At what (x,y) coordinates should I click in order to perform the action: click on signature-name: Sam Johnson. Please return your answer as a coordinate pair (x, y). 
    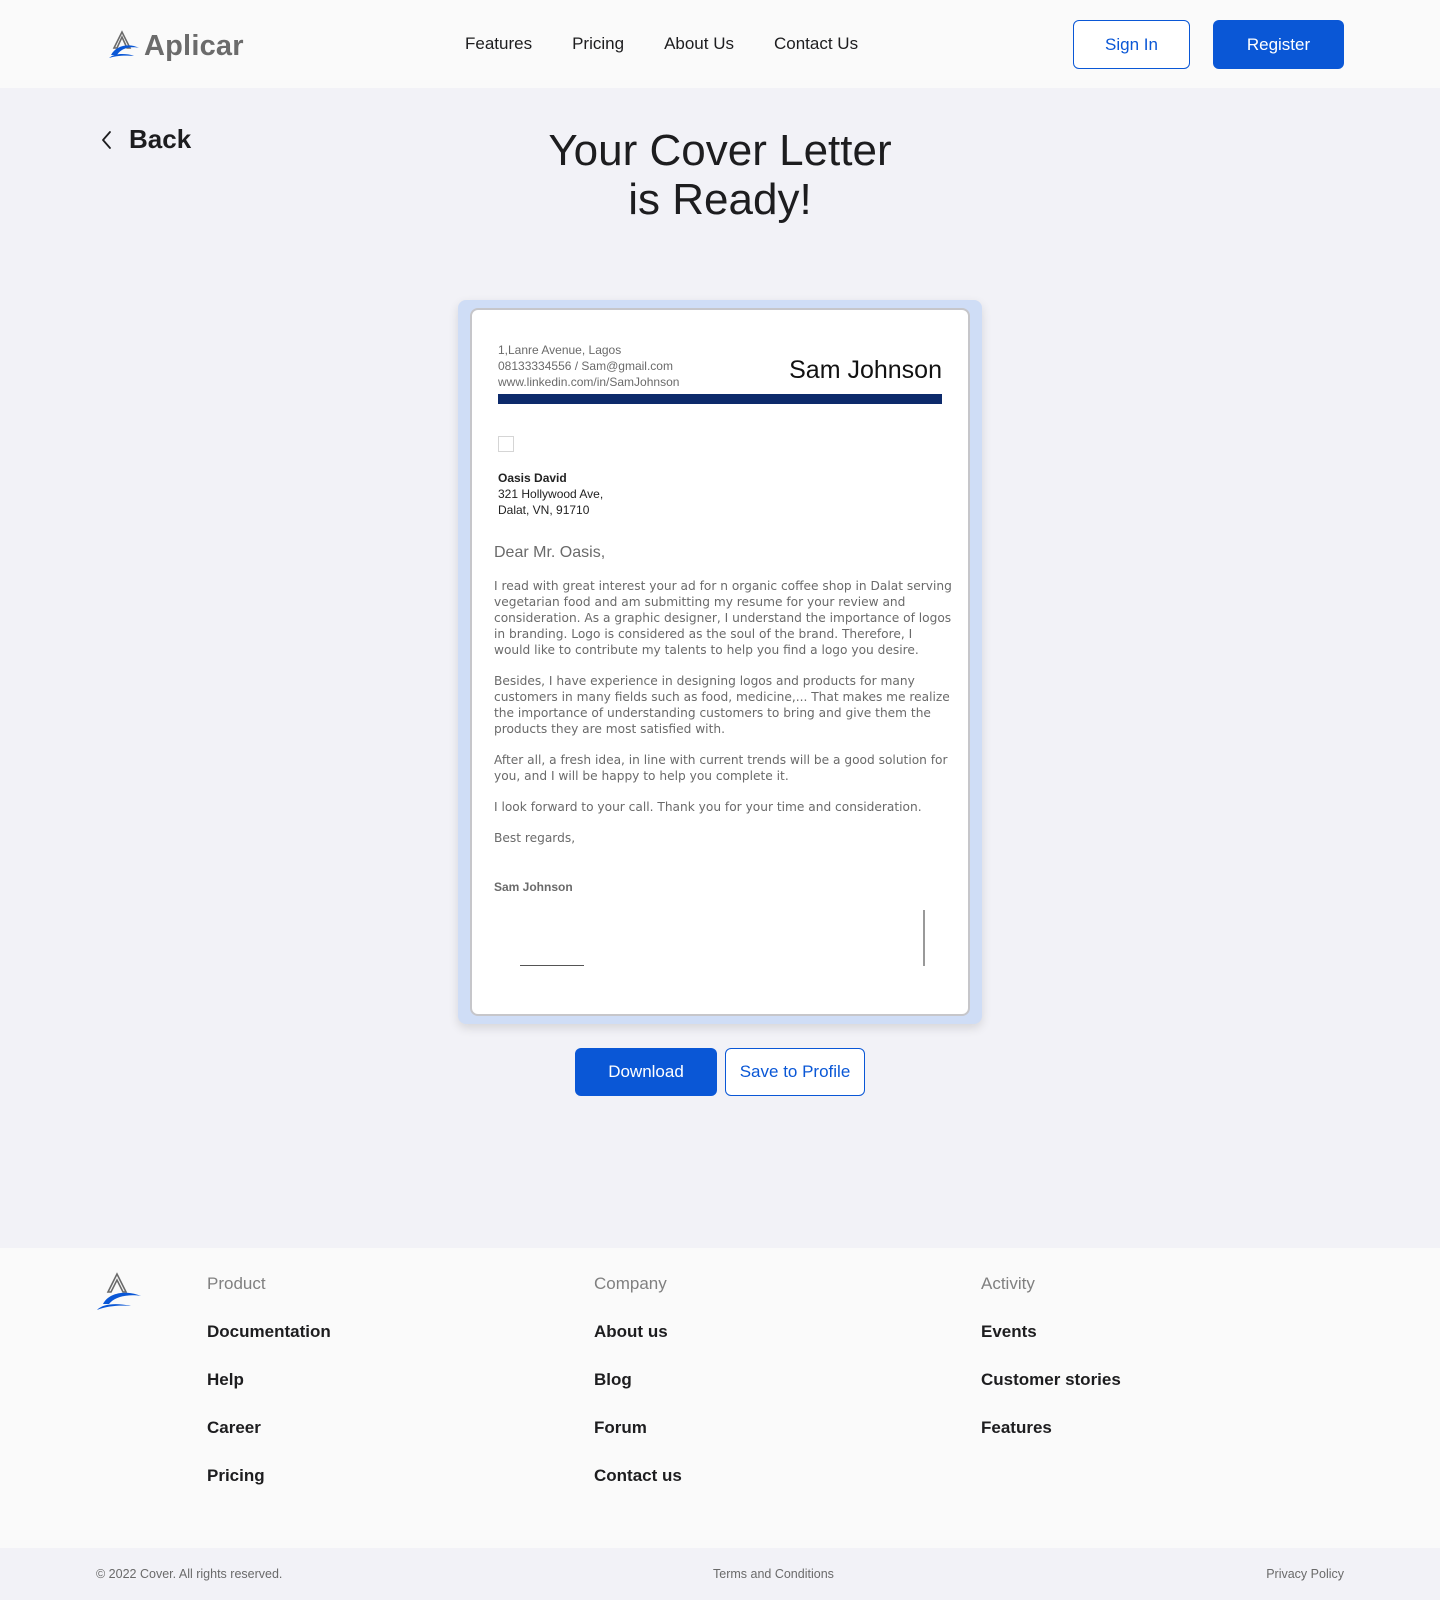
    Looking at the image, I should click on (533, 887).